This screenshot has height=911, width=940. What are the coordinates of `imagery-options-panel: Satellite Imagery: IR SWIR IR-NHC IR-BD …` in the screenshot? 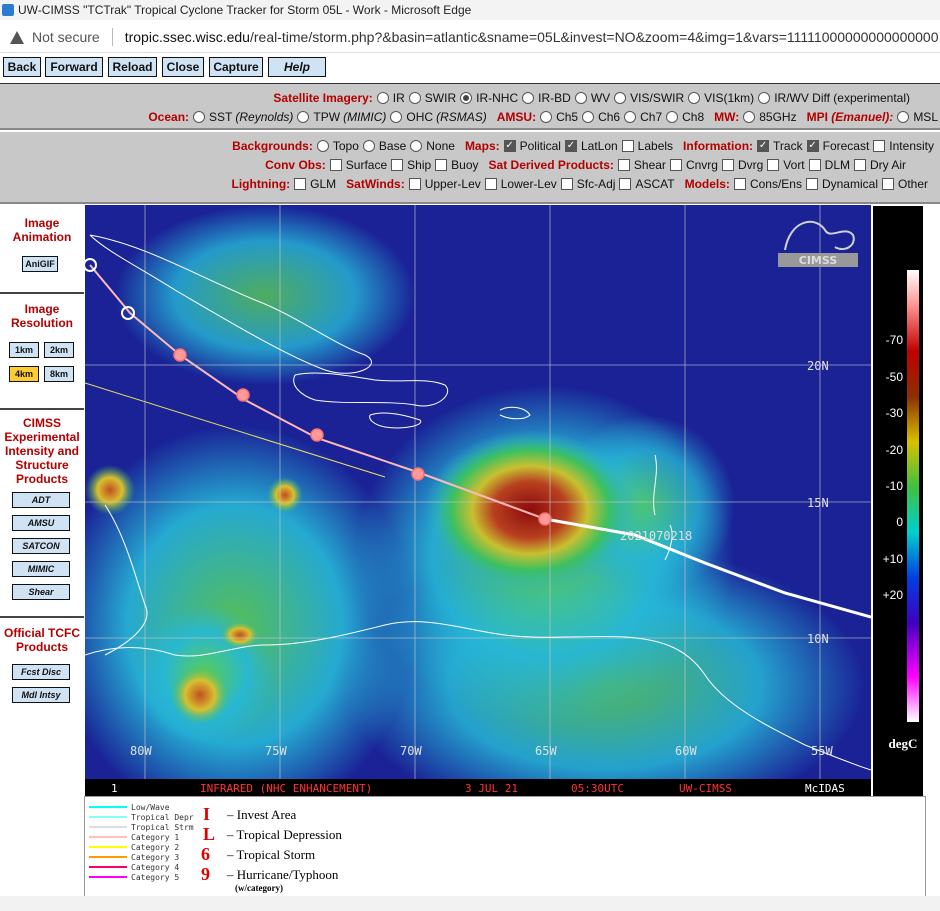 It's located at (470, 107).